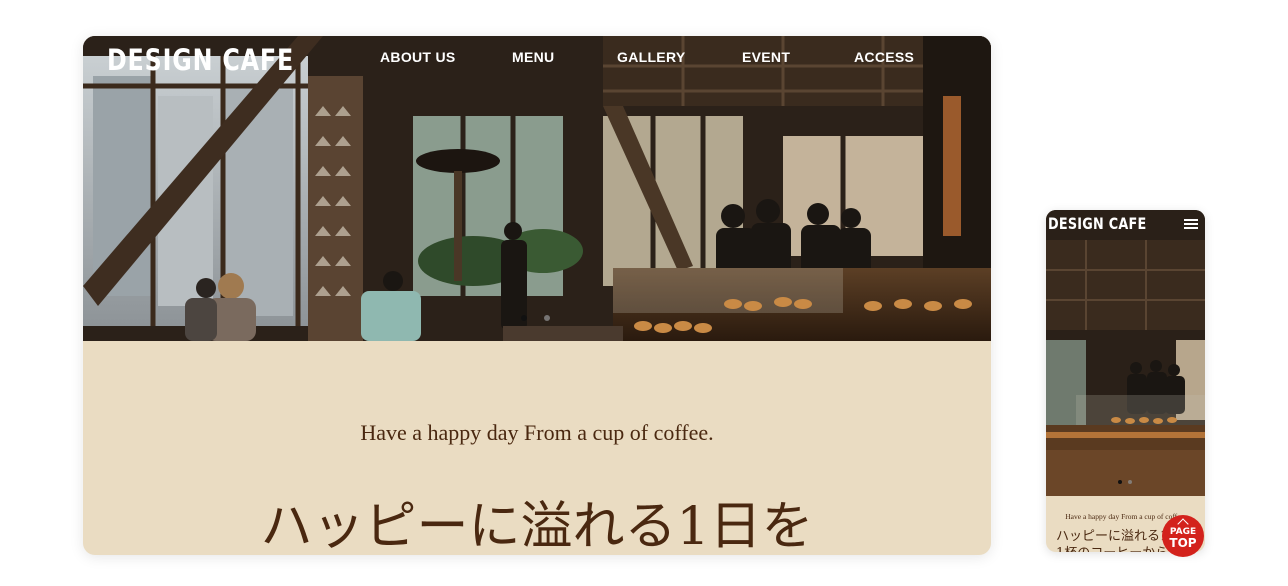 The height and width of the screenshot is (586, 1288). I want to click on mobile-hero-slider: DESIGN CAFE, so click(1125, 353).